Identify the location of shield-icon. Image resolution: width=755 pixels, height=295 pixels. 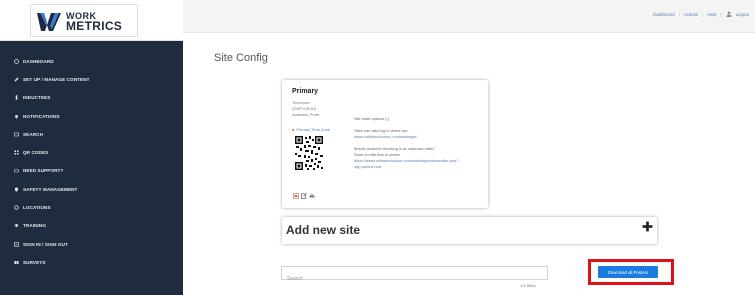
(16, 189).